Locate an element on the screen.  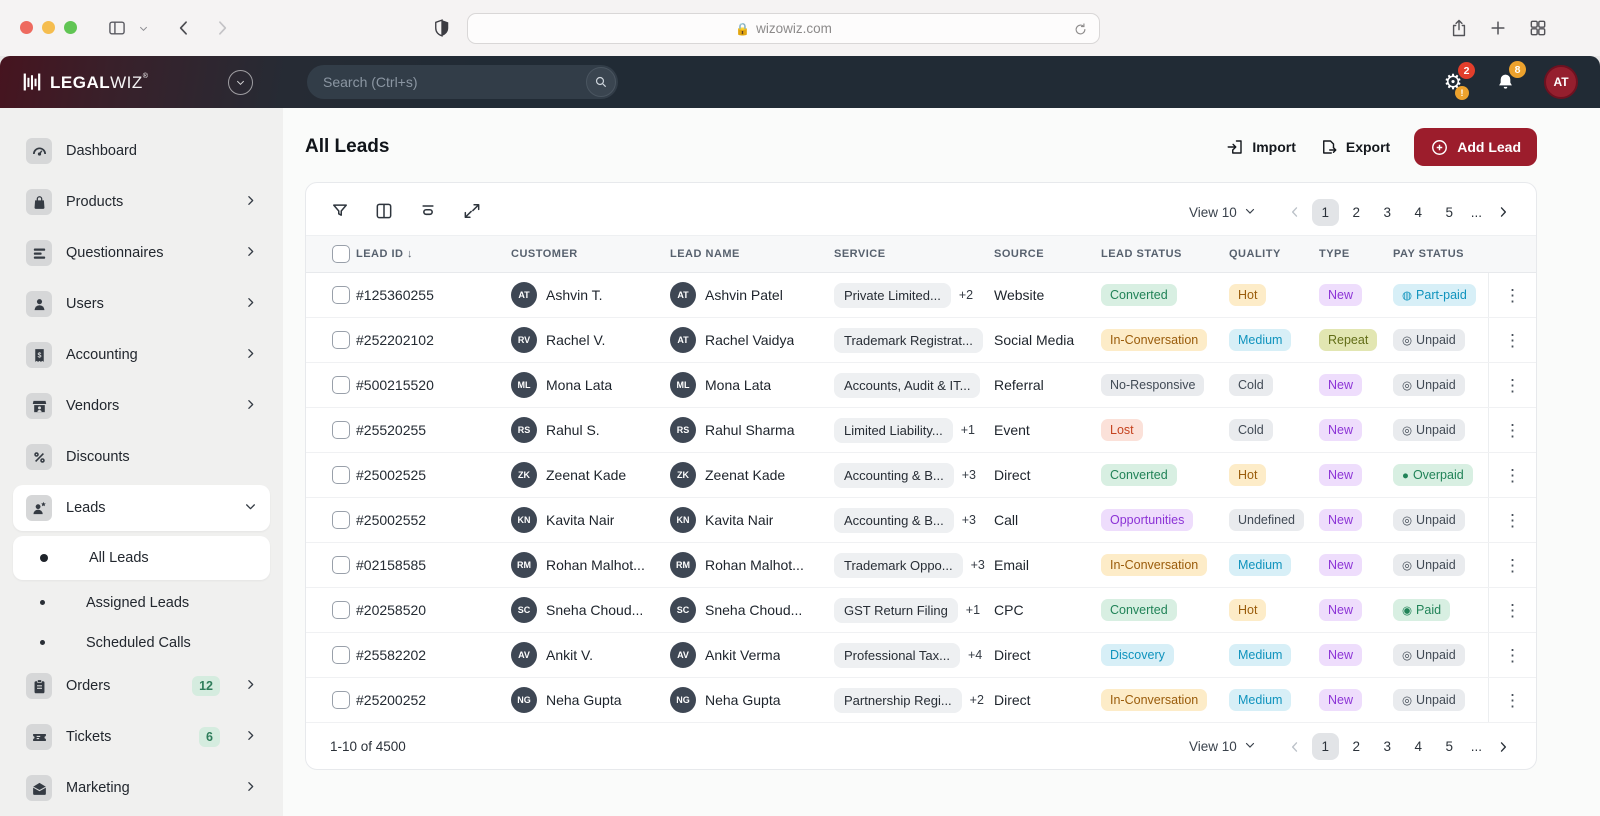
share-icon is located at coordinates (1459, 28).